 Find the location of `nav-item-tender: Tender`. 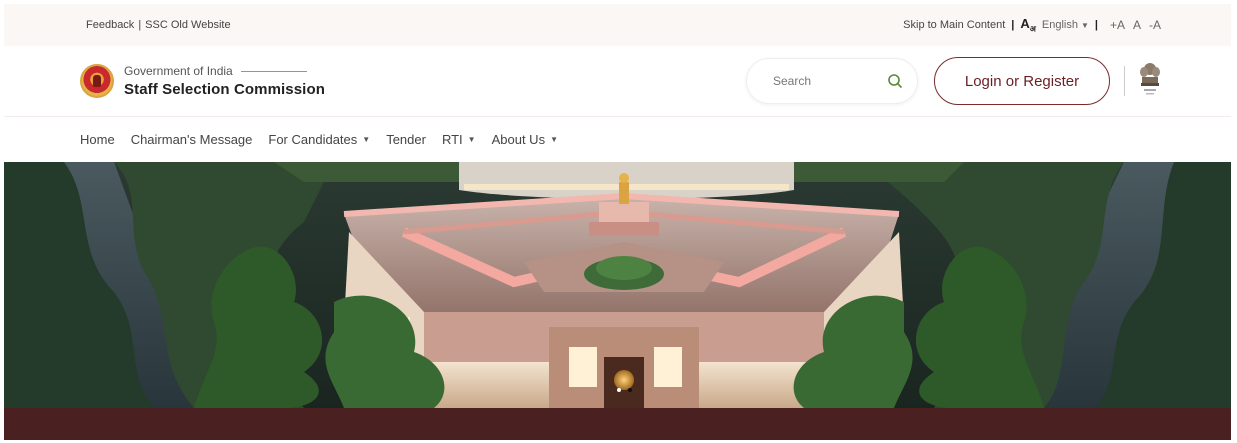

nav-item-tender: Tender is located at coordinates (406, 139).